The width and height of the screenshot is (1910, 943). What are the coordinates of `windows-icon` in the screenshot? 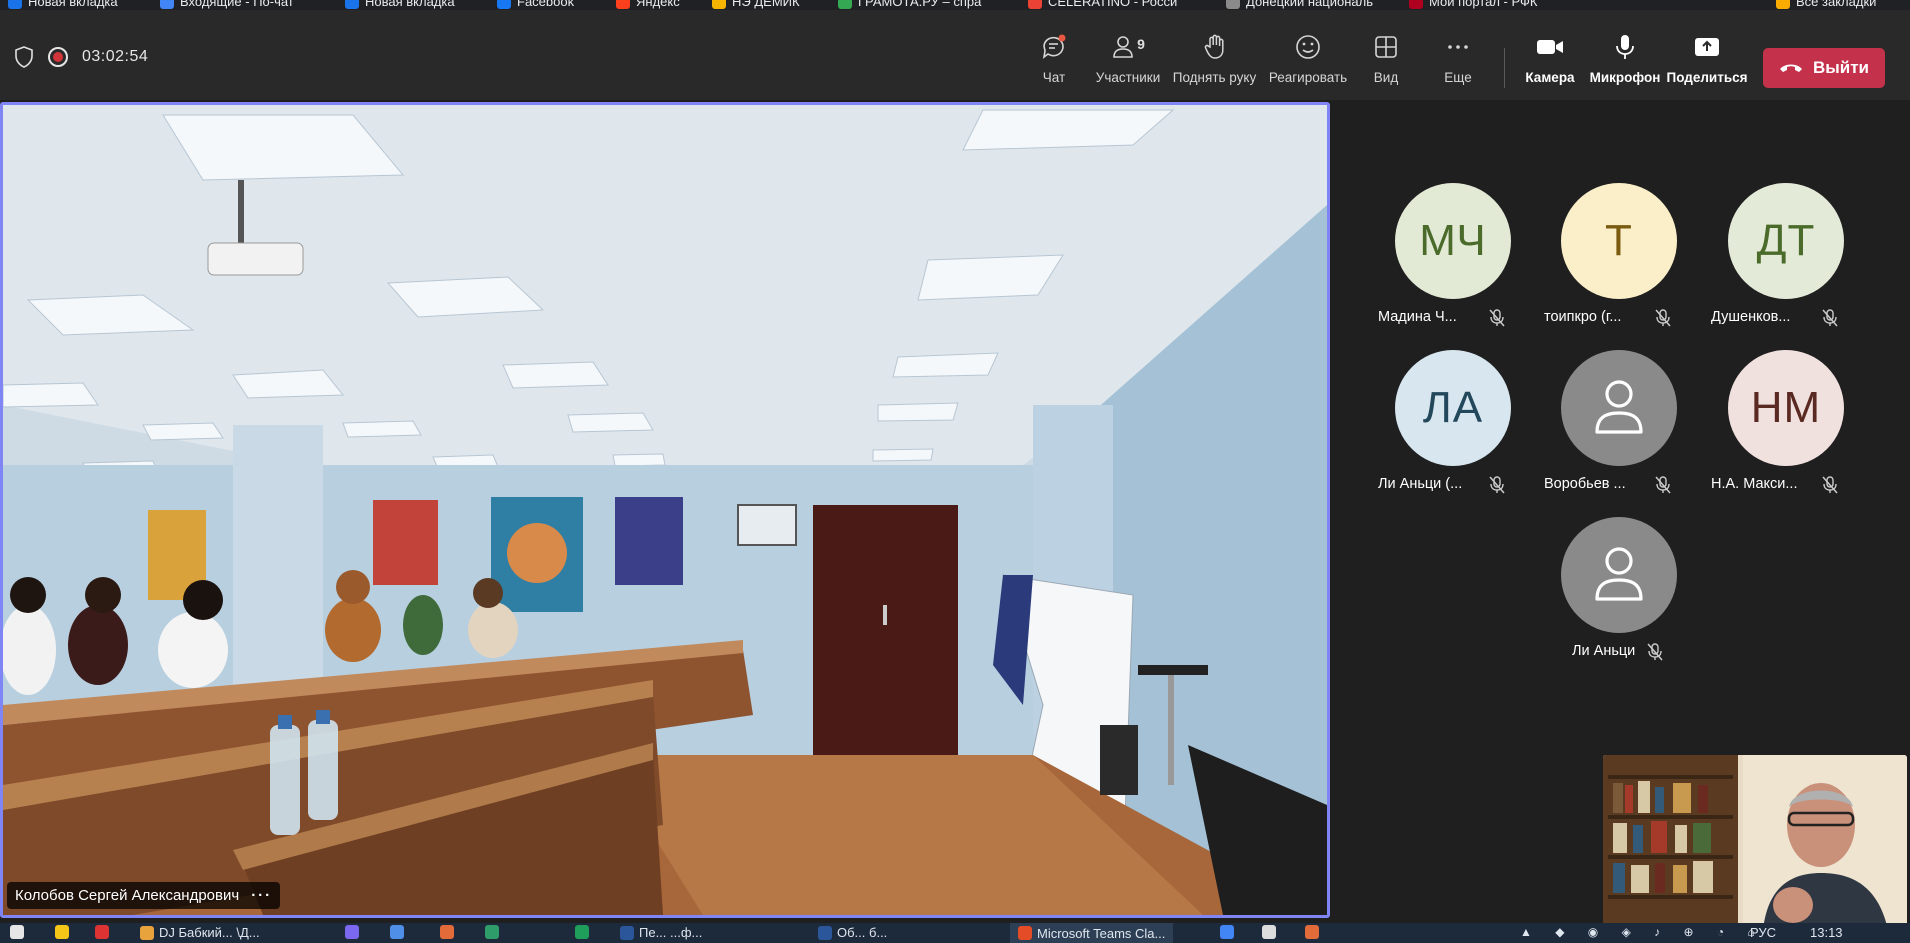 It's located at (17, 932).